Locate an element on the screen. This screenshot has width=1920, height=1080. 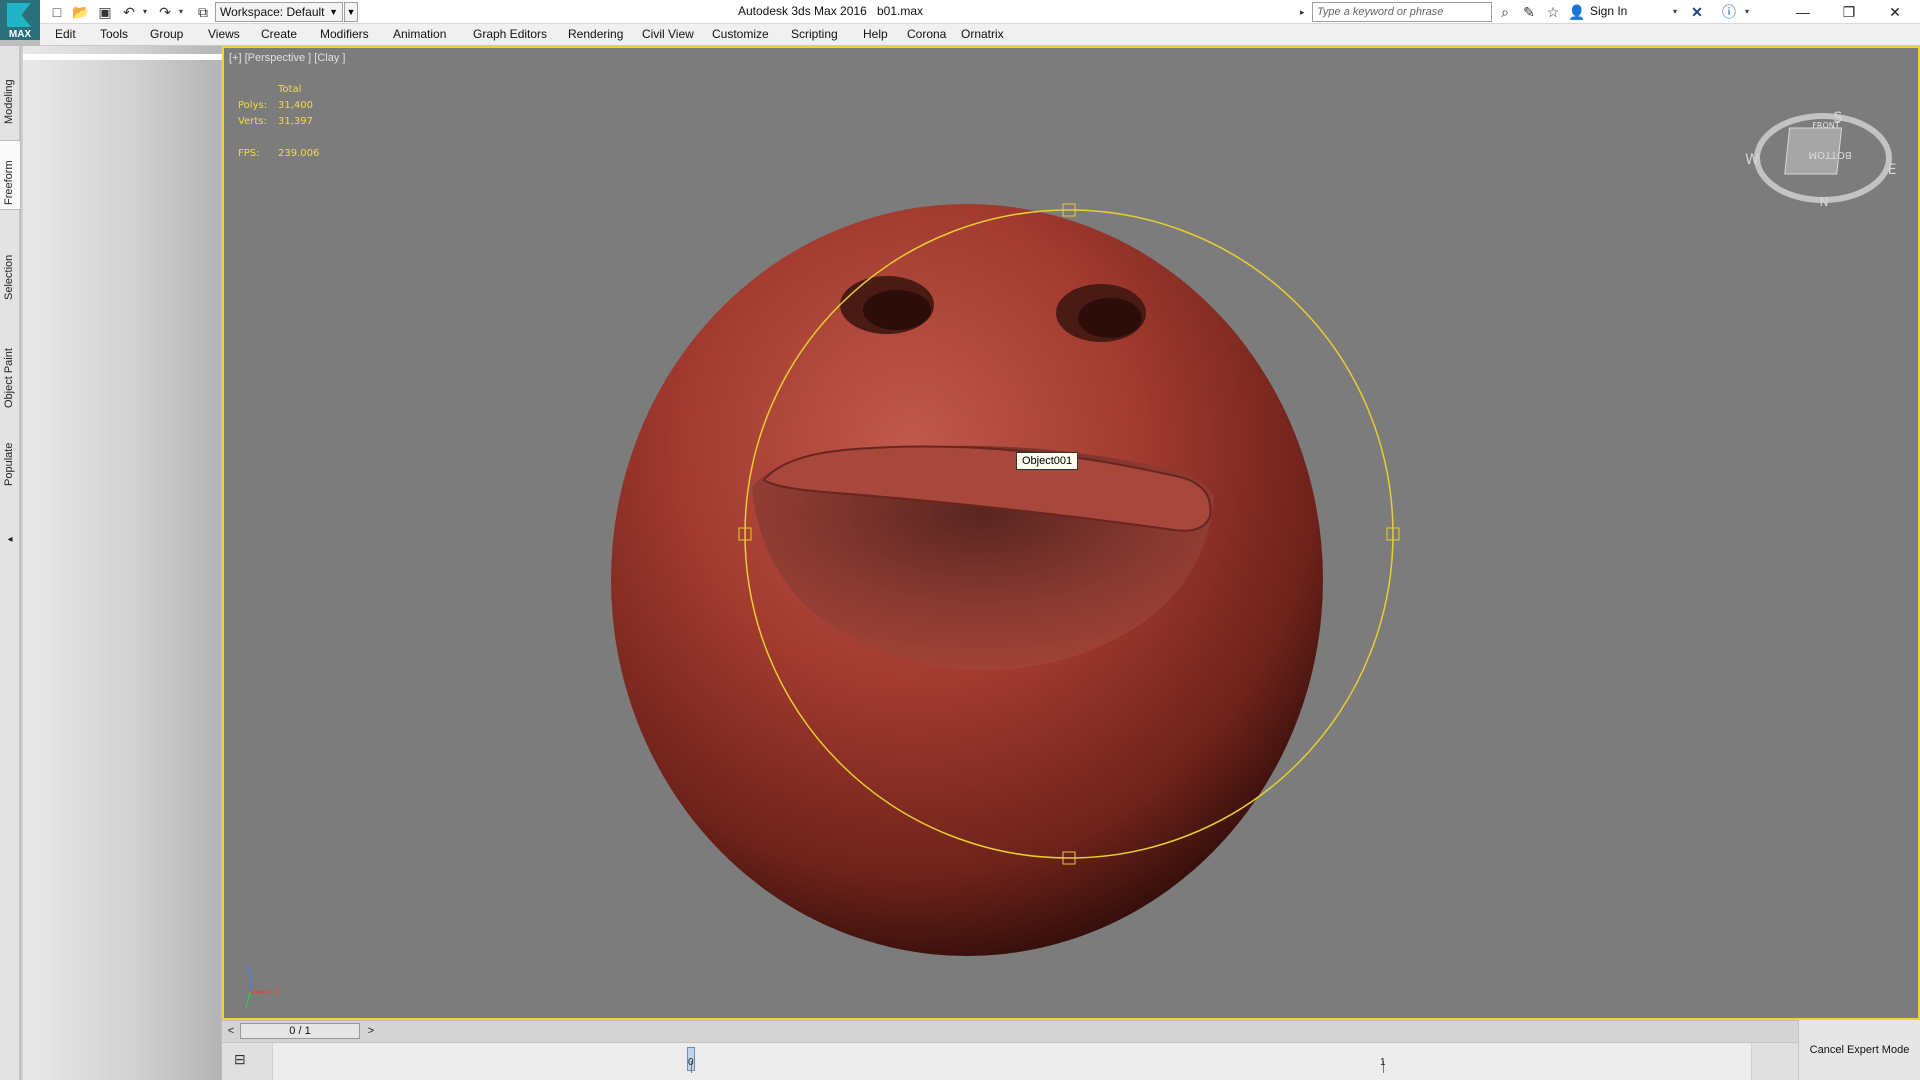
time-prev-button: < is located at coordinates (231, 1031).